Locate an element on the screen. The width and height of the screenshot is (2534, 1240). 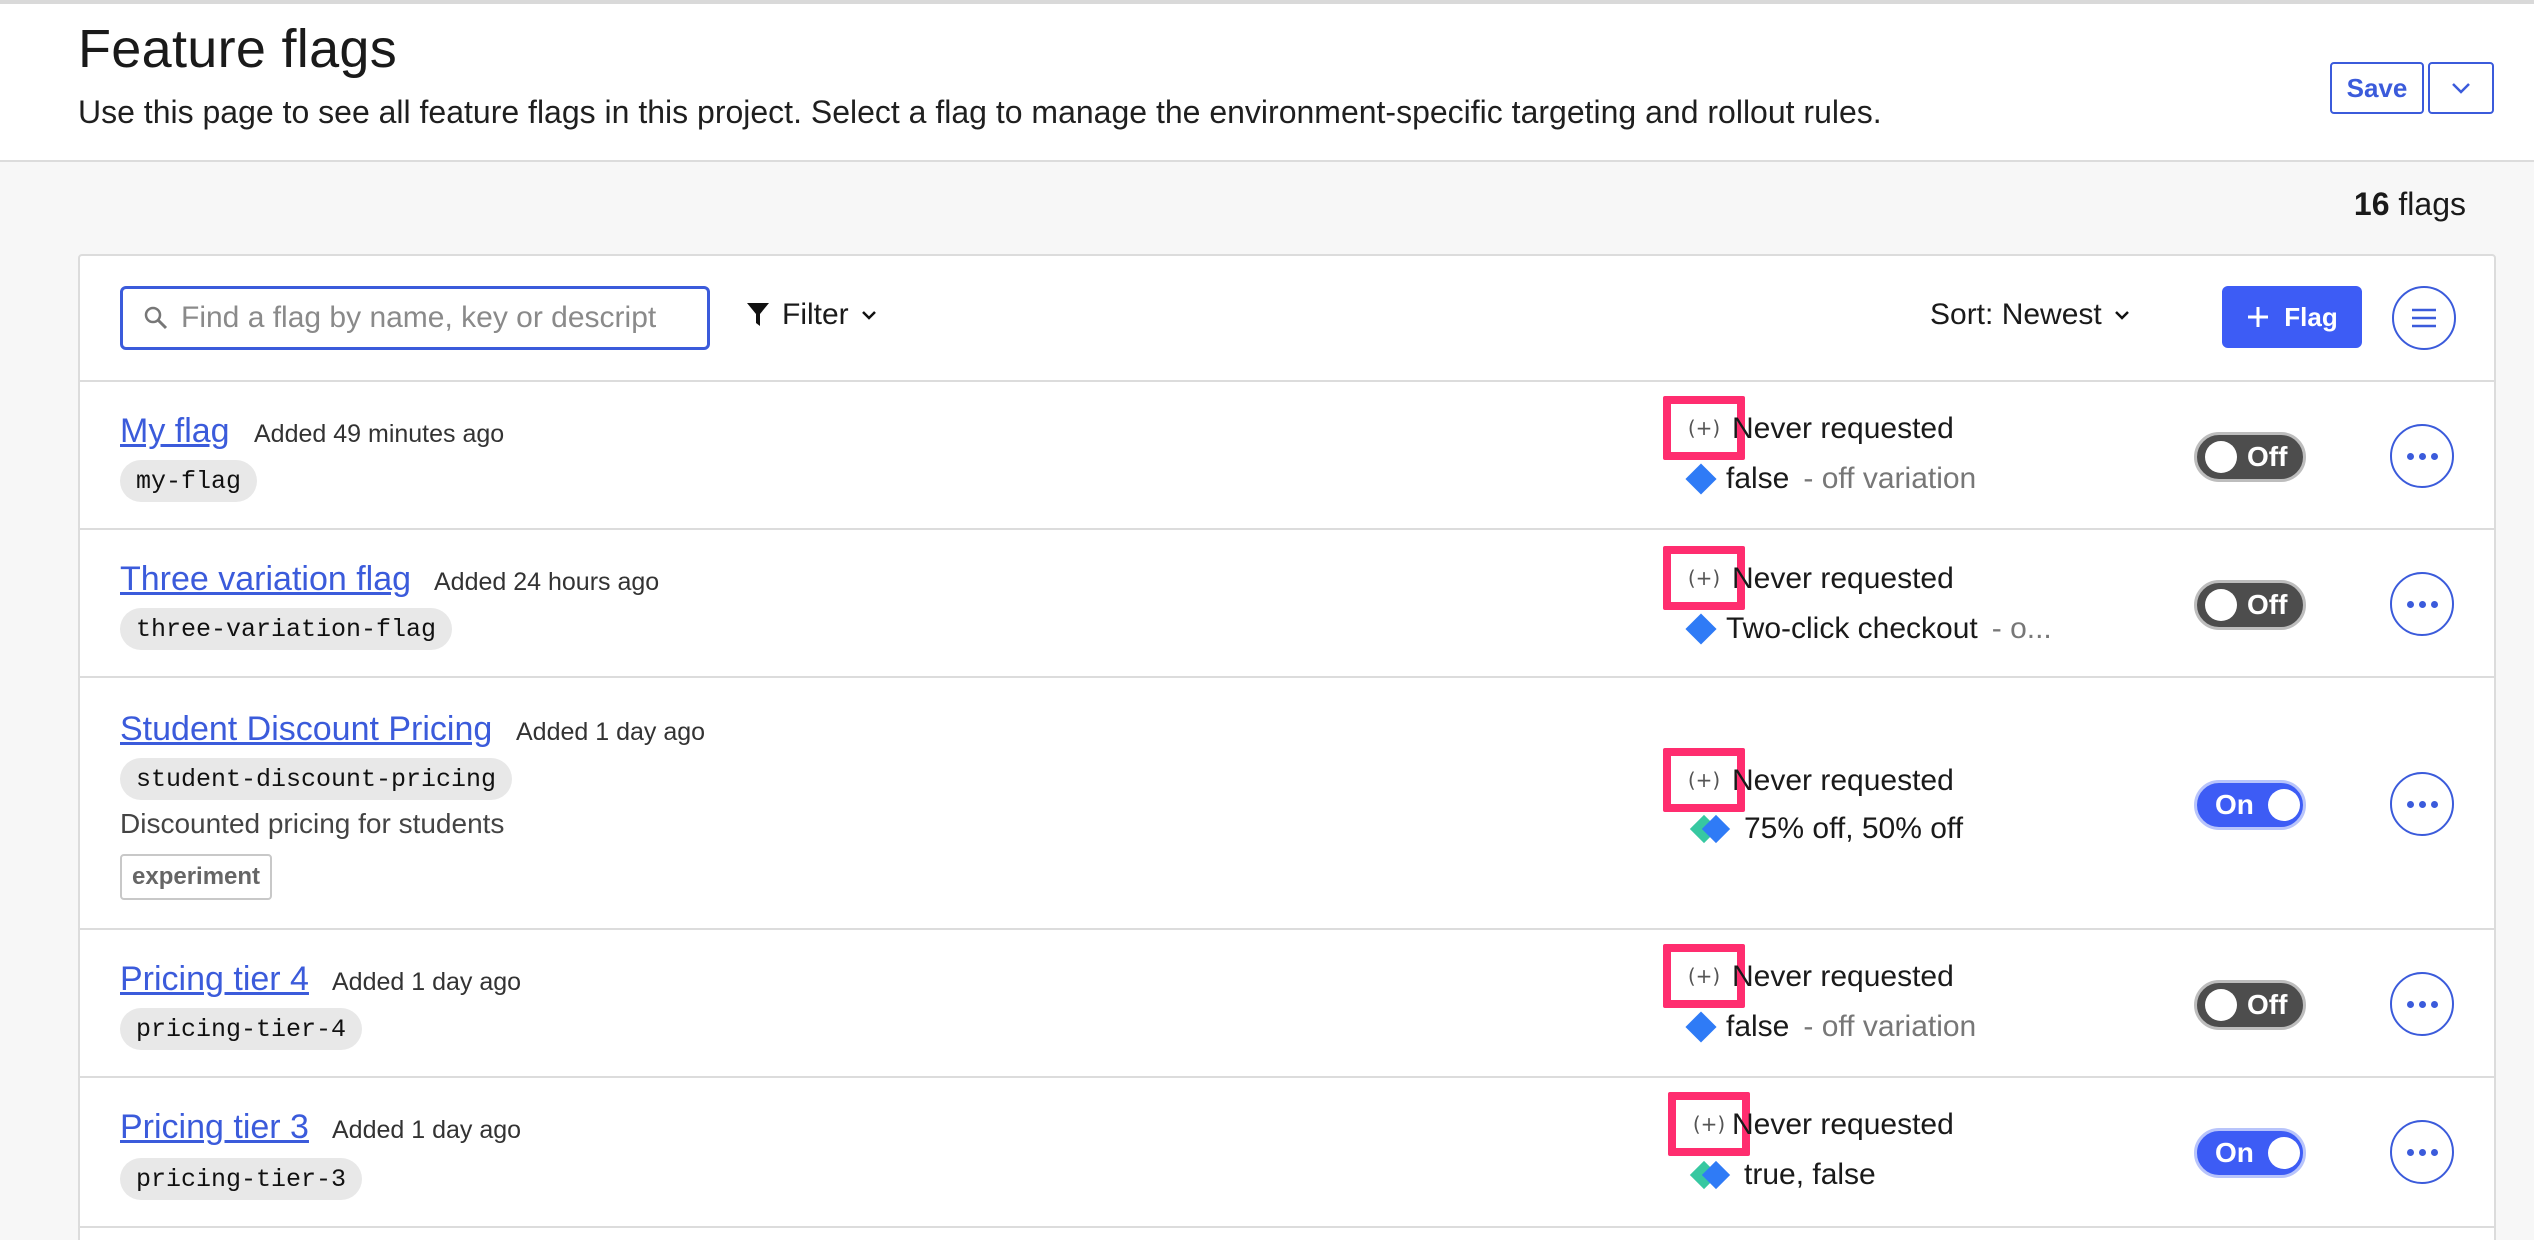
save-button-group: Save is located at coordinates (2412, 88).